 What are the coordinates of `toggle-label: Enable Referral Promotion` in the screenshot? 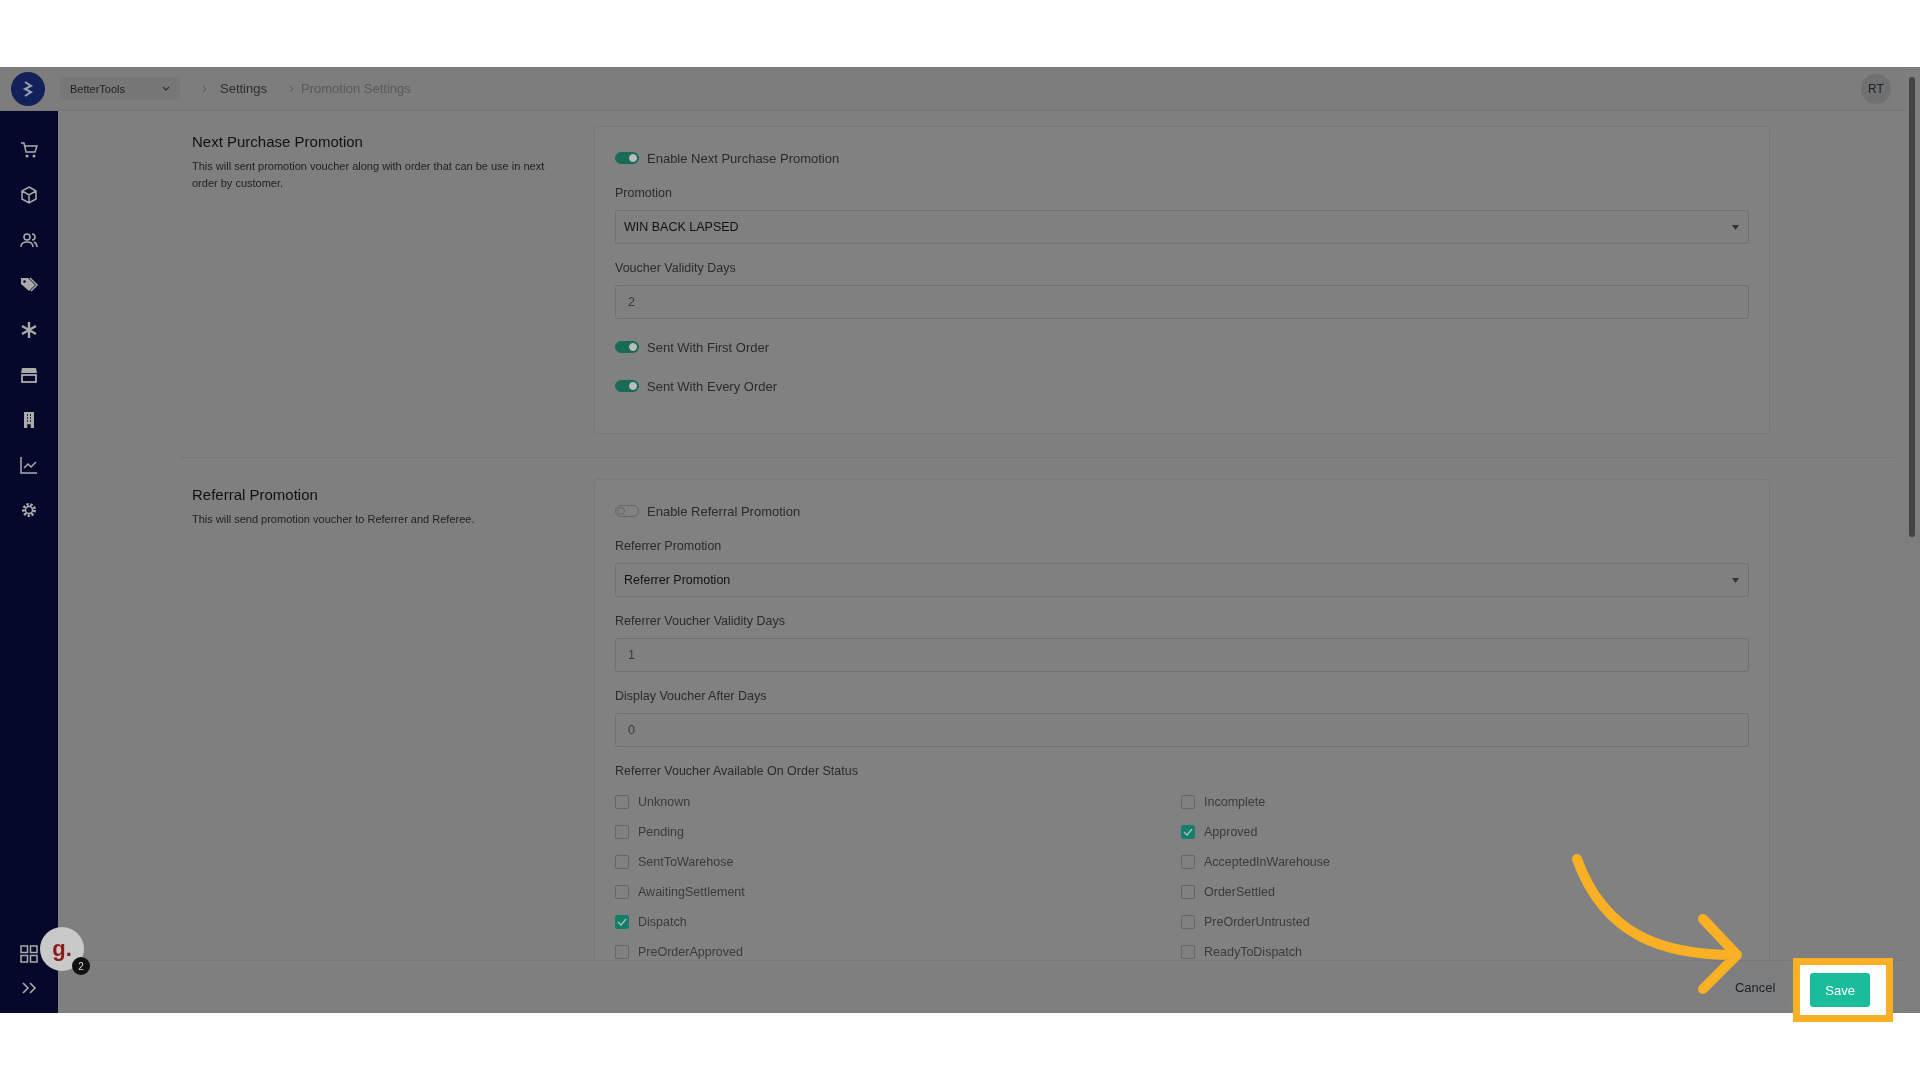 It's located at (724, 511).